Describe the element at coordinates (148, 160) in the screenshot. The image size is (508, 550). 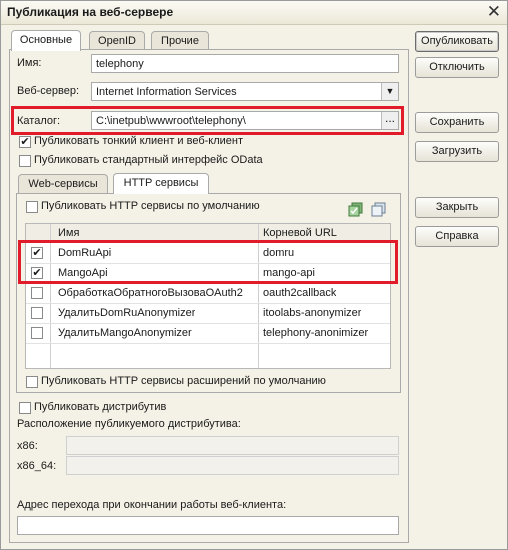
I see `publish-odata-label: Публиковать стандартный интерфейс OData` at that location.